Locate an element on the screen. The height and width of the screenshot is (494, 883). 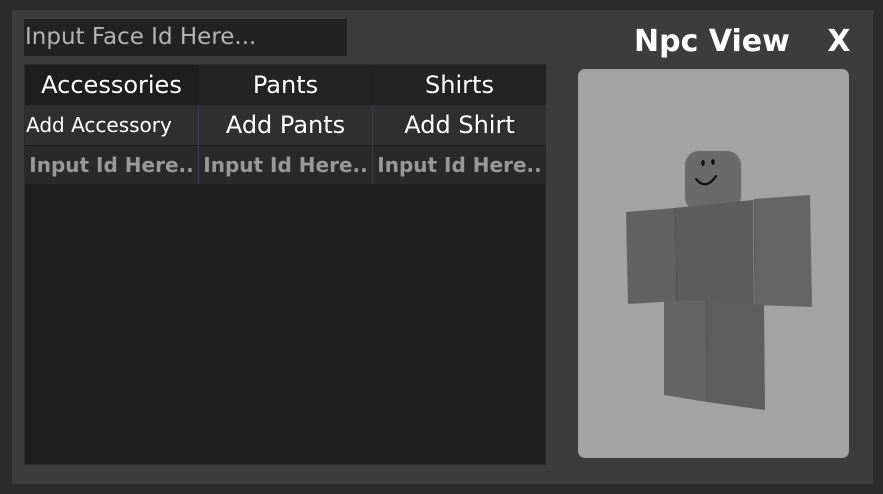
add-shirt-button: Add Shirt is located at coordinates (459, 125).